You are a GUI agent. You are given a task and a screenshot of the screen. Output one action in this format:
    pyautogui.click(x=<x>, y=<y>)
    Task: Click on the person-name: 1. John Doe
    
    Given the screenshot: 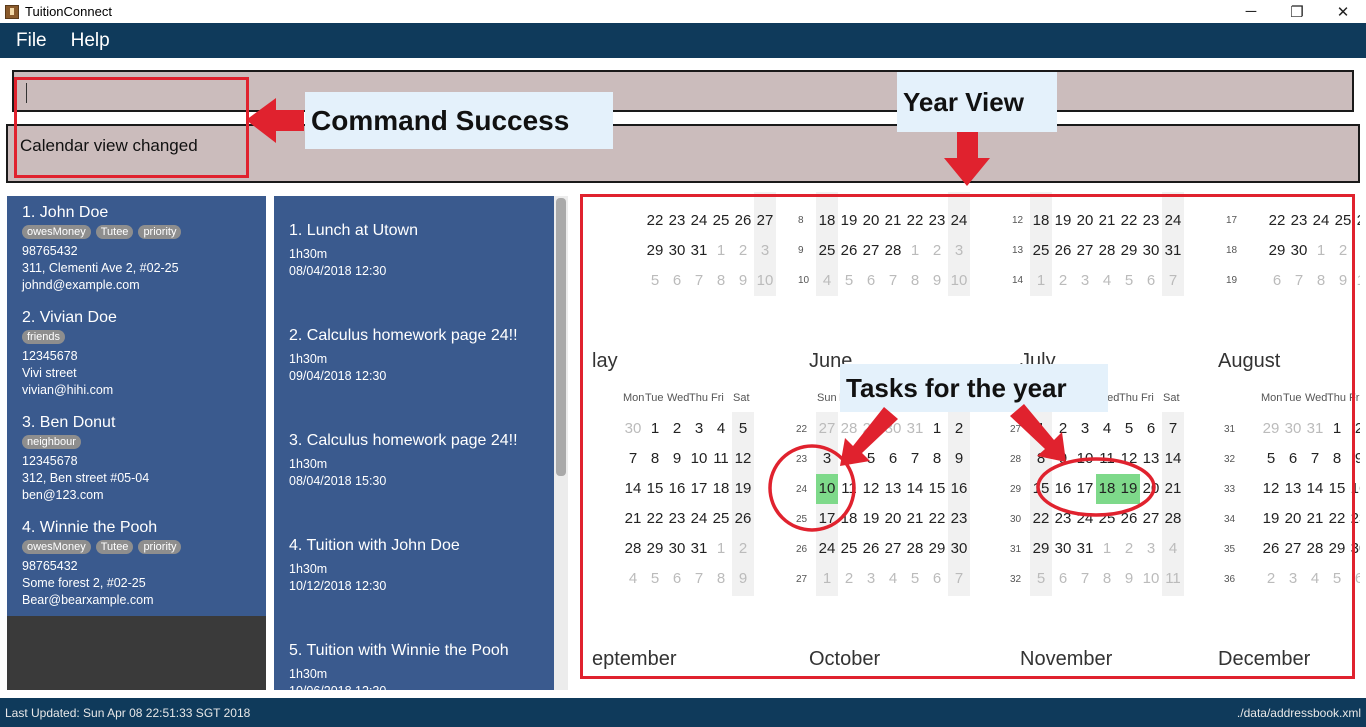 What is the action you would take?
    pyautogui.click(x=65, y=212)
    